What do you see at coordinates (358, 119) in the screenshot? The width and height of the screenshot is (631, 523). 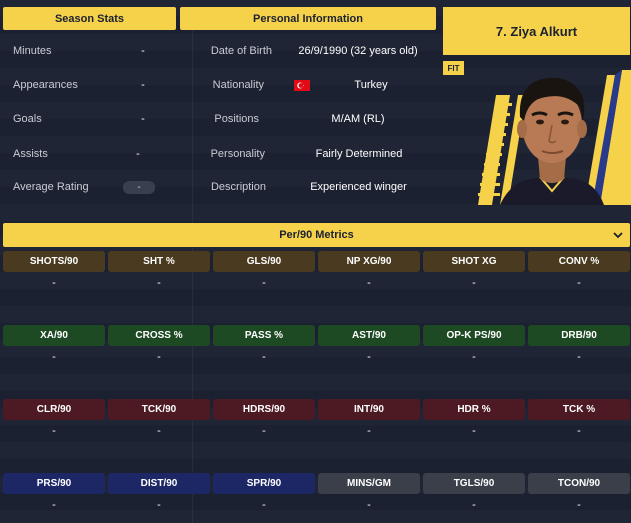 I see `info-value-positions: M/AM (RL)` at bounding box center [358, 119].